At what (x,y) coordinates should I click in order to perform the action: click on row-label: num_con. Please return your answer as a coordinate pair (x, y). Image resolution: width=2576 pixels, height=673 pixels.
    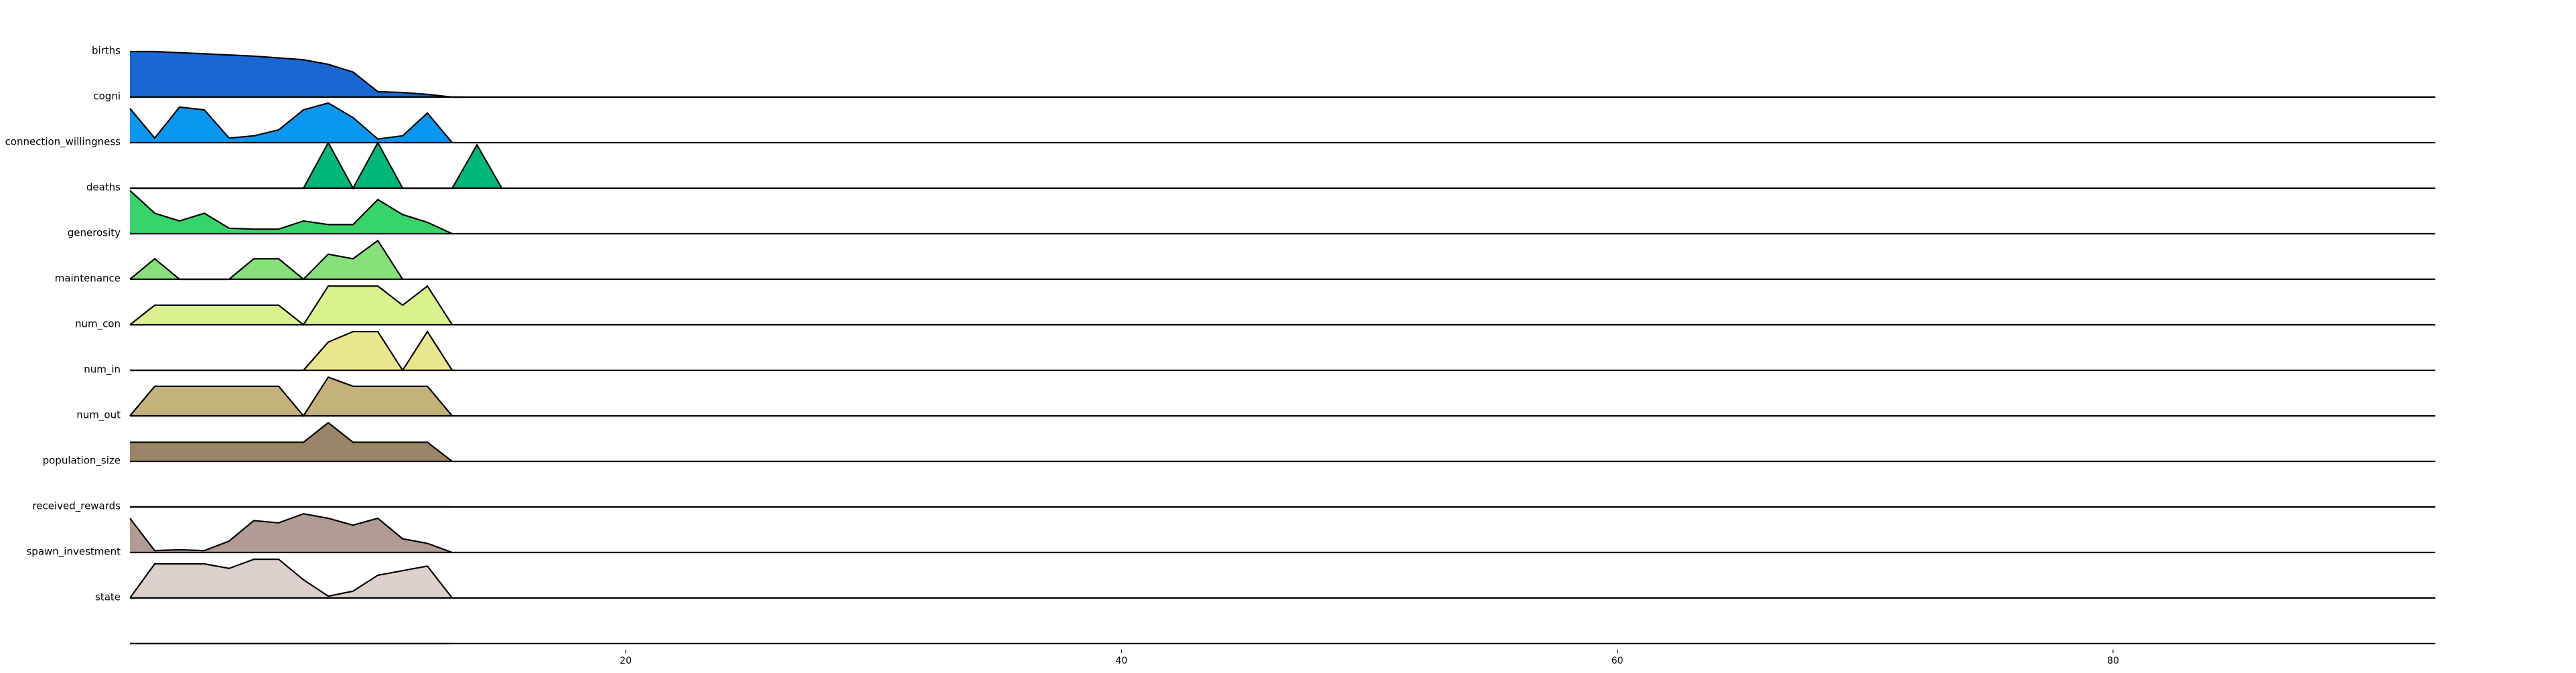
    Looking at the image, I should click on (98, 324).